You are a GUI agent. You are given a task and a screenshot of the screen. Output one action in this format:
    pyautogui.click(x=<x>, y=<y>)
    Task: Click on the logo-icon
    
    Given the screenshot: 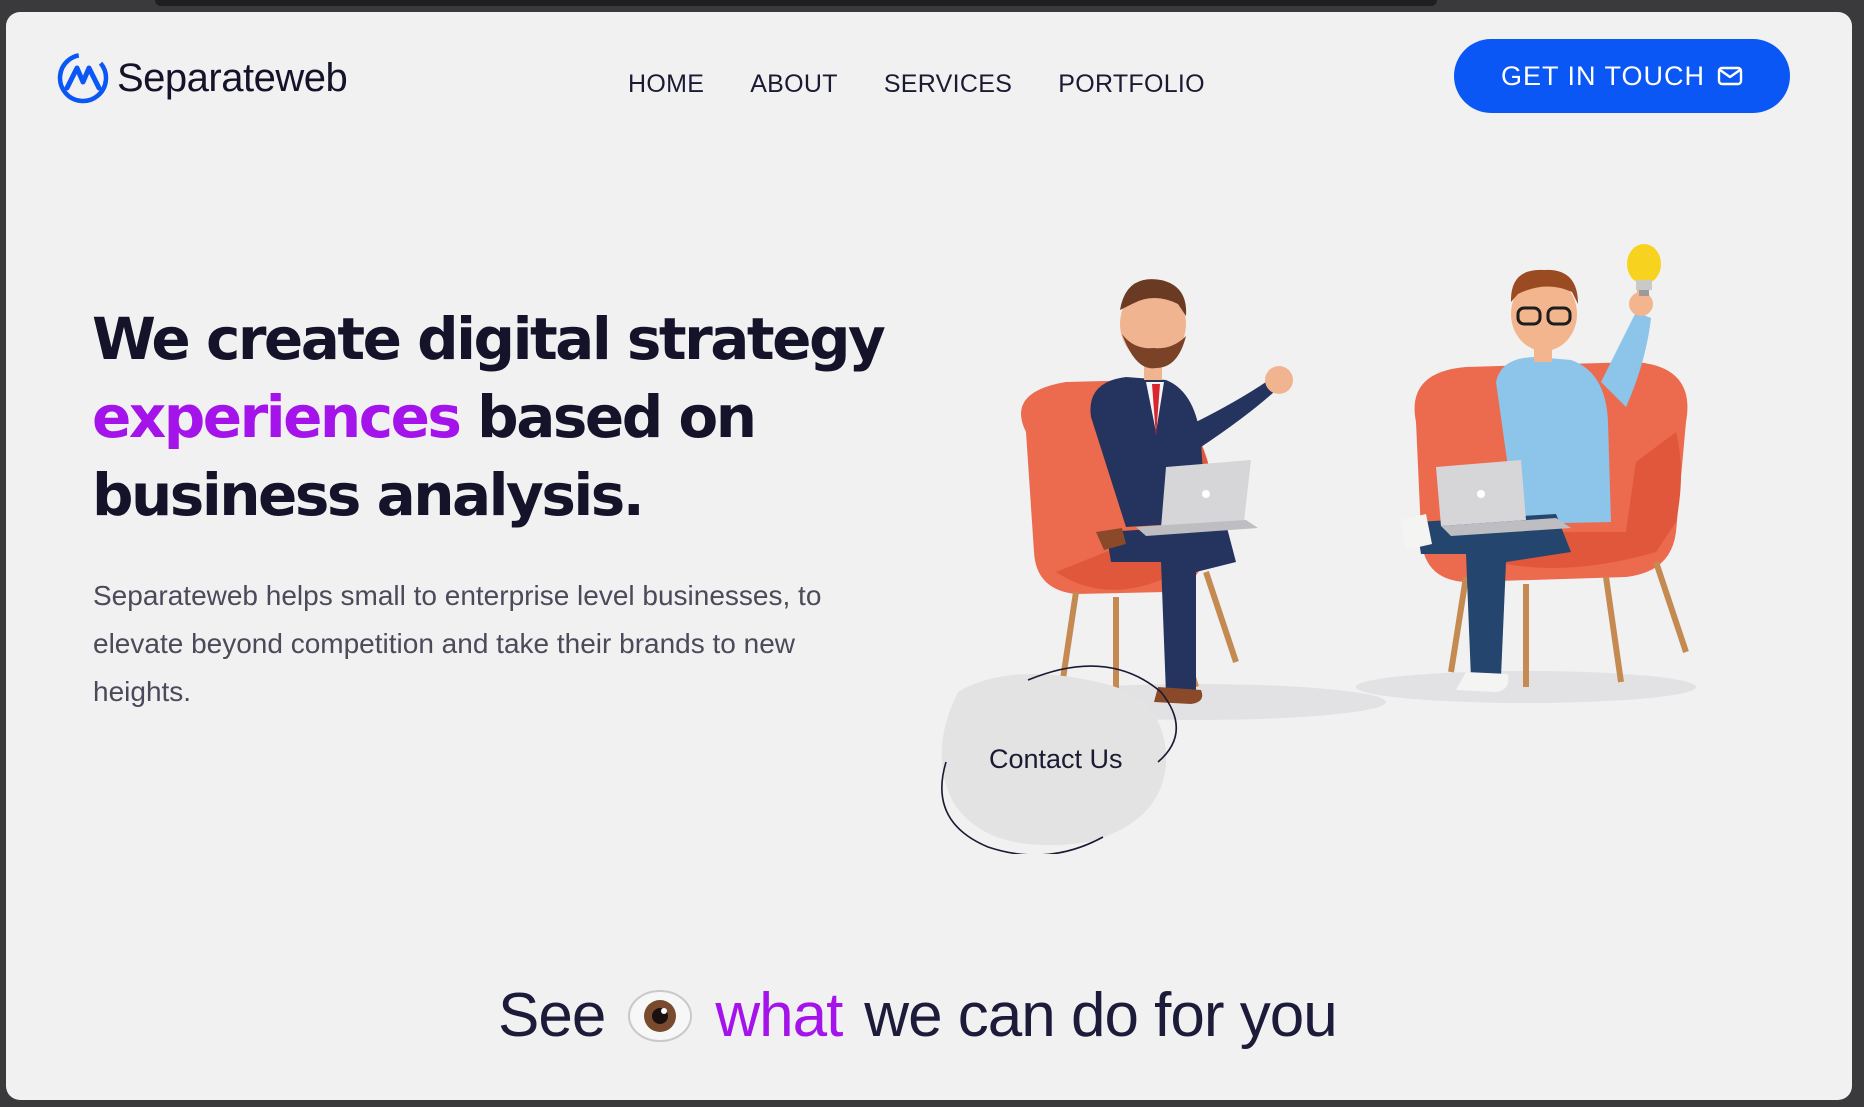 What is the action you would take?
    pyautogui.click(x=83, y=78)
    